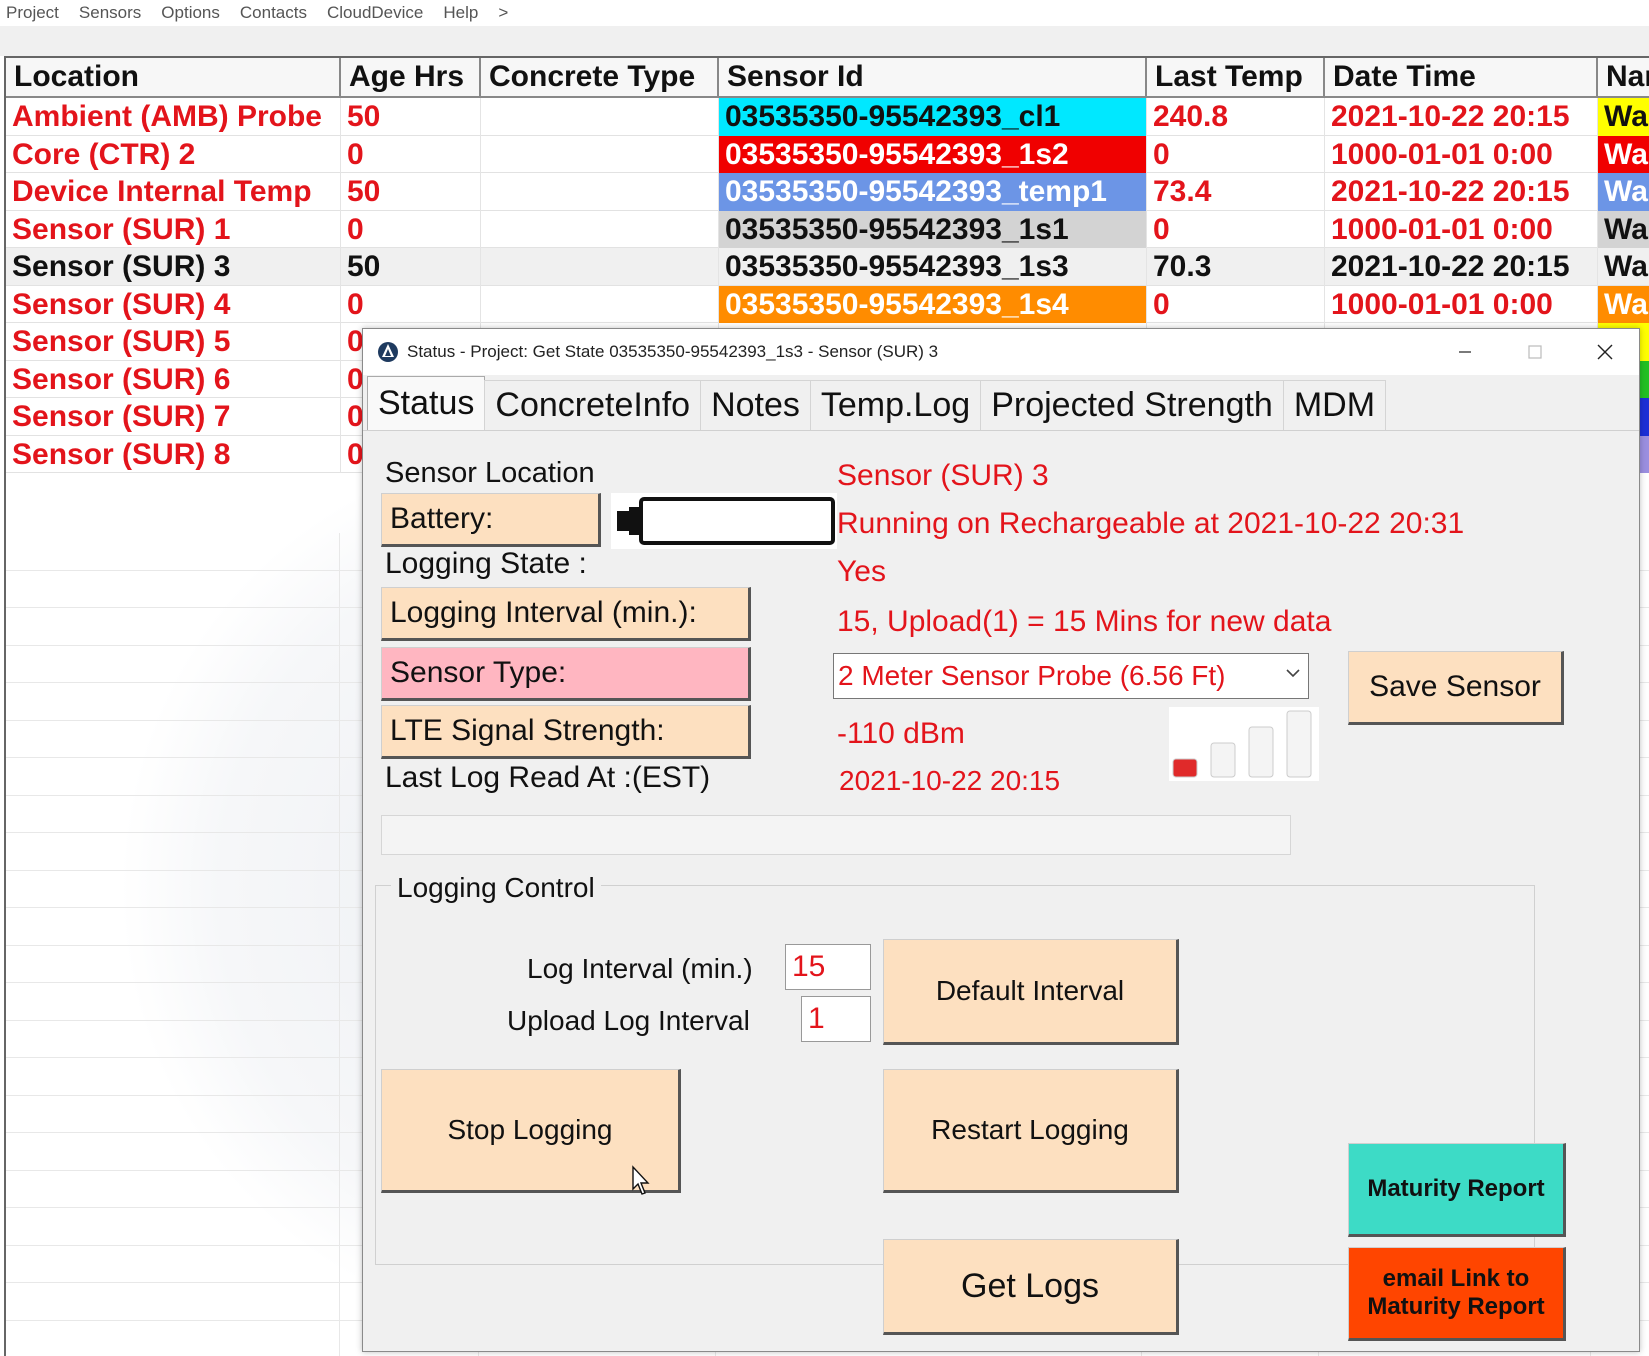 The image size is (1649, 1356). Describe the element at coordinates (388, 352) in the screenshot. I see `app-logo-icon` at that location.